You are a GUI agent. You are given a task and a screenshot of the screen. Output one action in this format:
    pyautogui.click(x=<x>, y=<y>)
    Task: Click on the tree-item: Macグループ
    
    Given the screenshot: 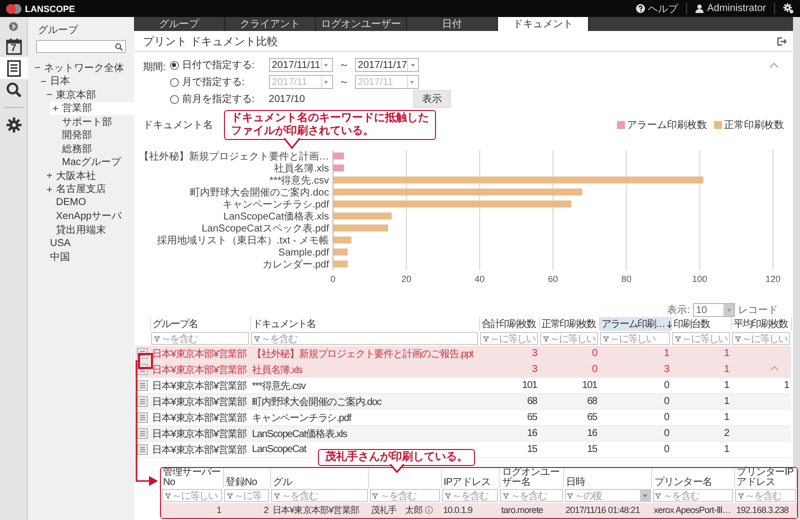 What is the action you would take?
    pyautogui.click(x=92, y=162)
    